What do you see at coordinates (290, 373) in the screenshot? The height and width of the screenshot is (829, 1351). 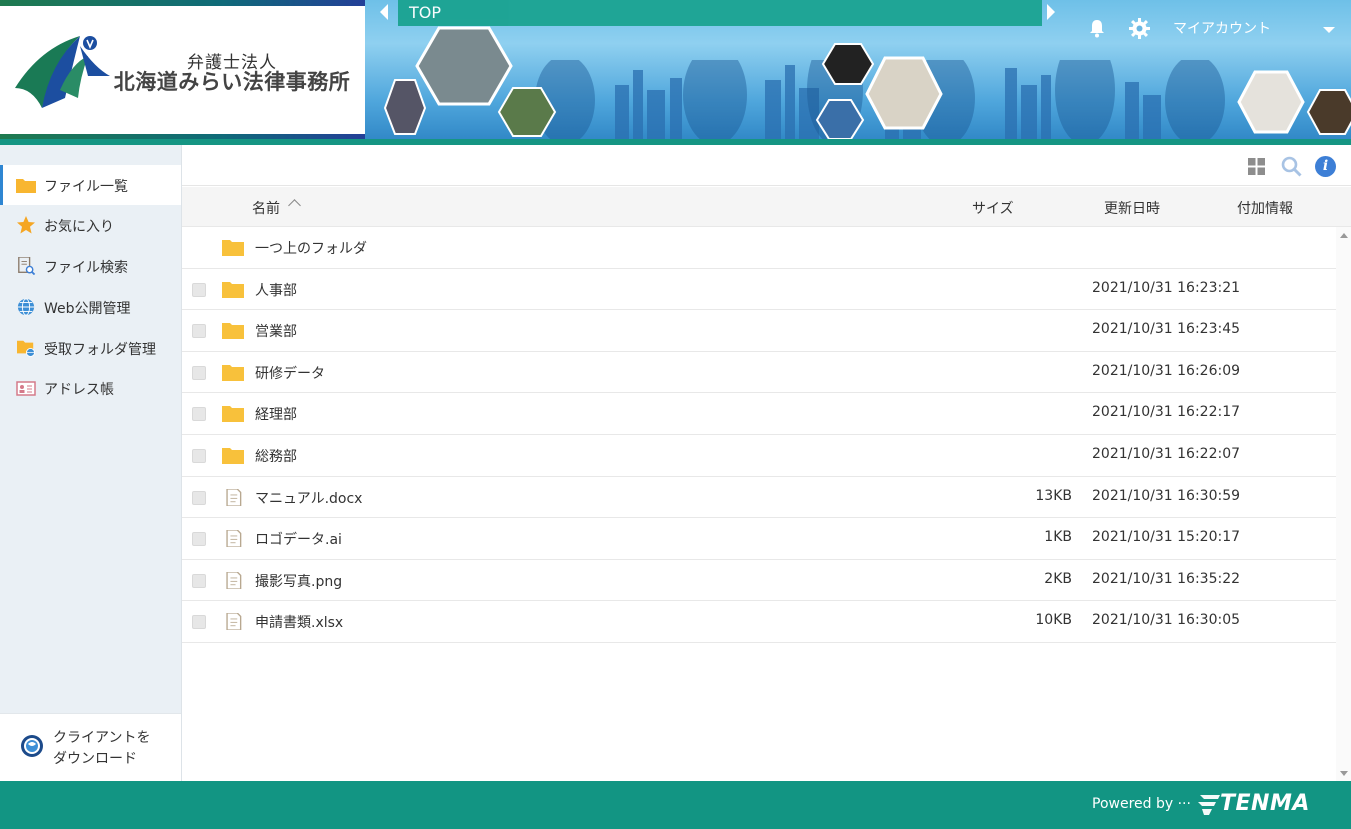 I see `file-name: 研修データ` at bounding box center [290, 373].